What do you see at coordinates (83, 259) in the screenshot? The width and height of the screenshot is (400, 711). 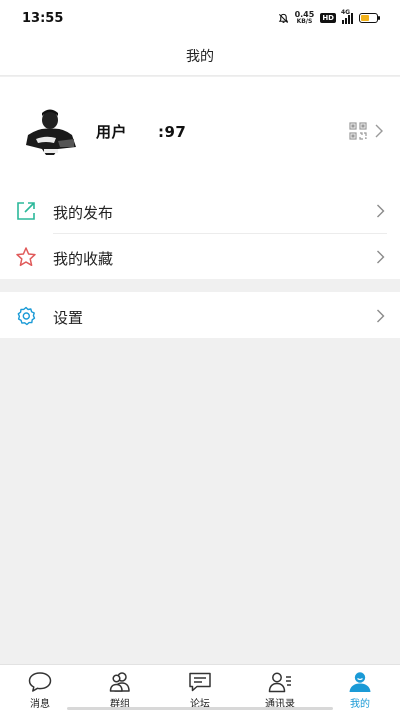 I see `menu-item-label: 我的收藏` at bounding box center [83, 259].